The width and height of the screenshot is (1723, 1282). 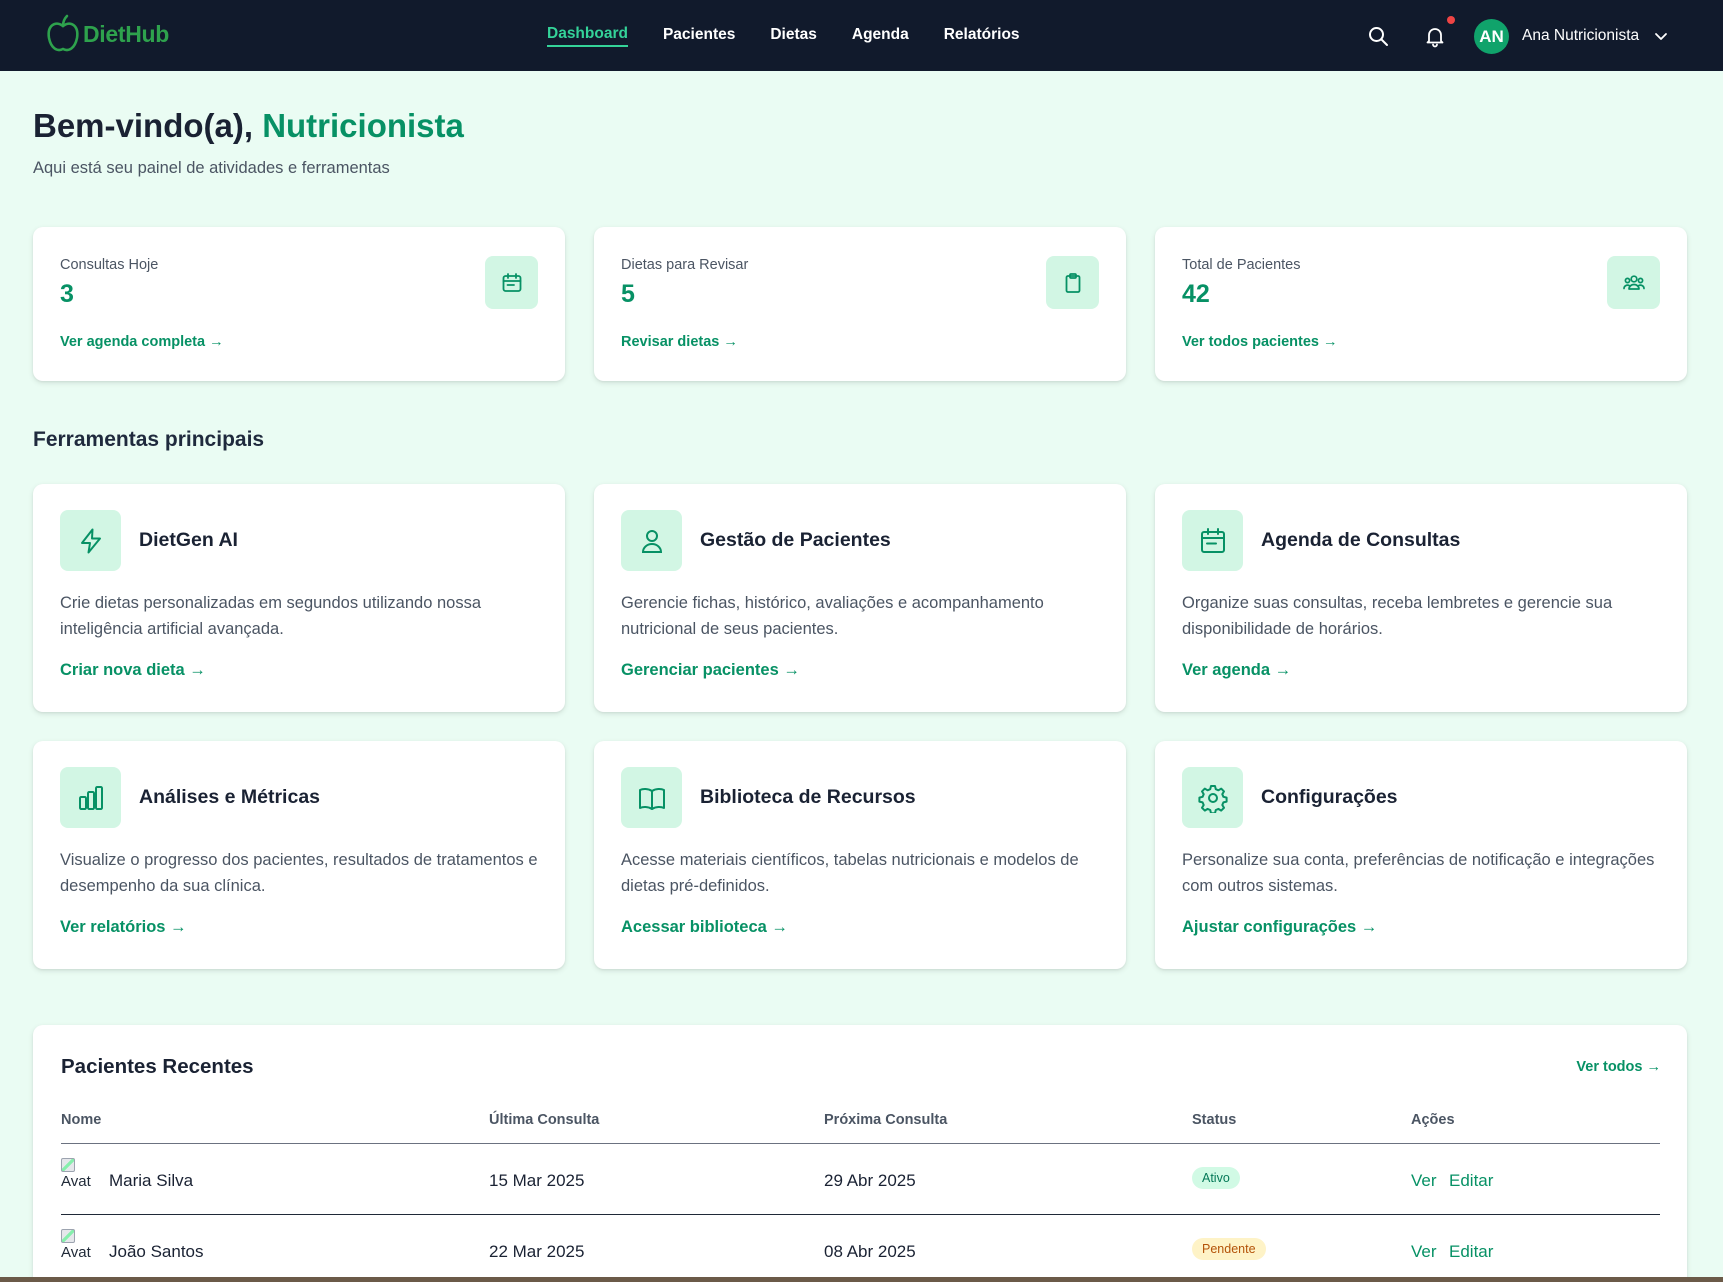 What do you see at coordinates (1329, 797) in the screenshot?
I see `tool-title: Configurações` at bounding box center [1329, 797].